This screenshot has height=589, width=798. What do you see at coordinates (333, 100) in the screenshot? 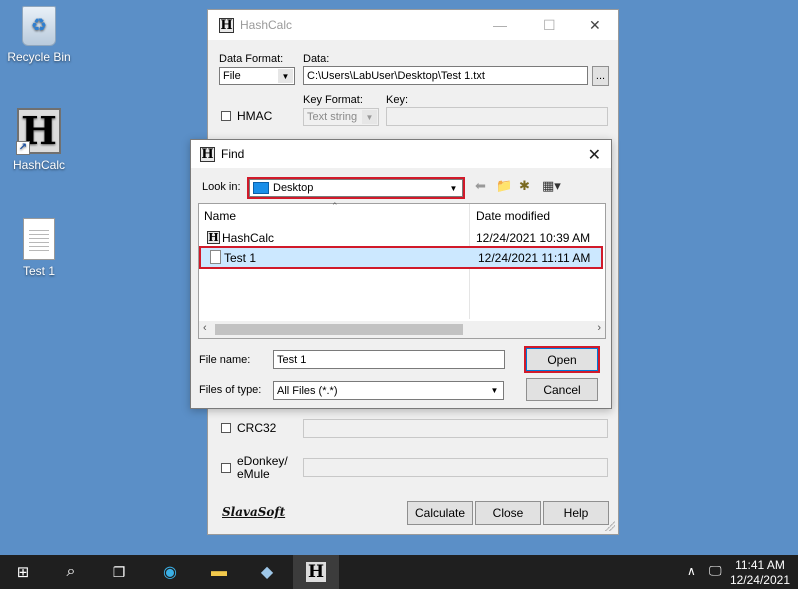
I see `key-format-label: Key Format:` at bounding box center [333, 100].